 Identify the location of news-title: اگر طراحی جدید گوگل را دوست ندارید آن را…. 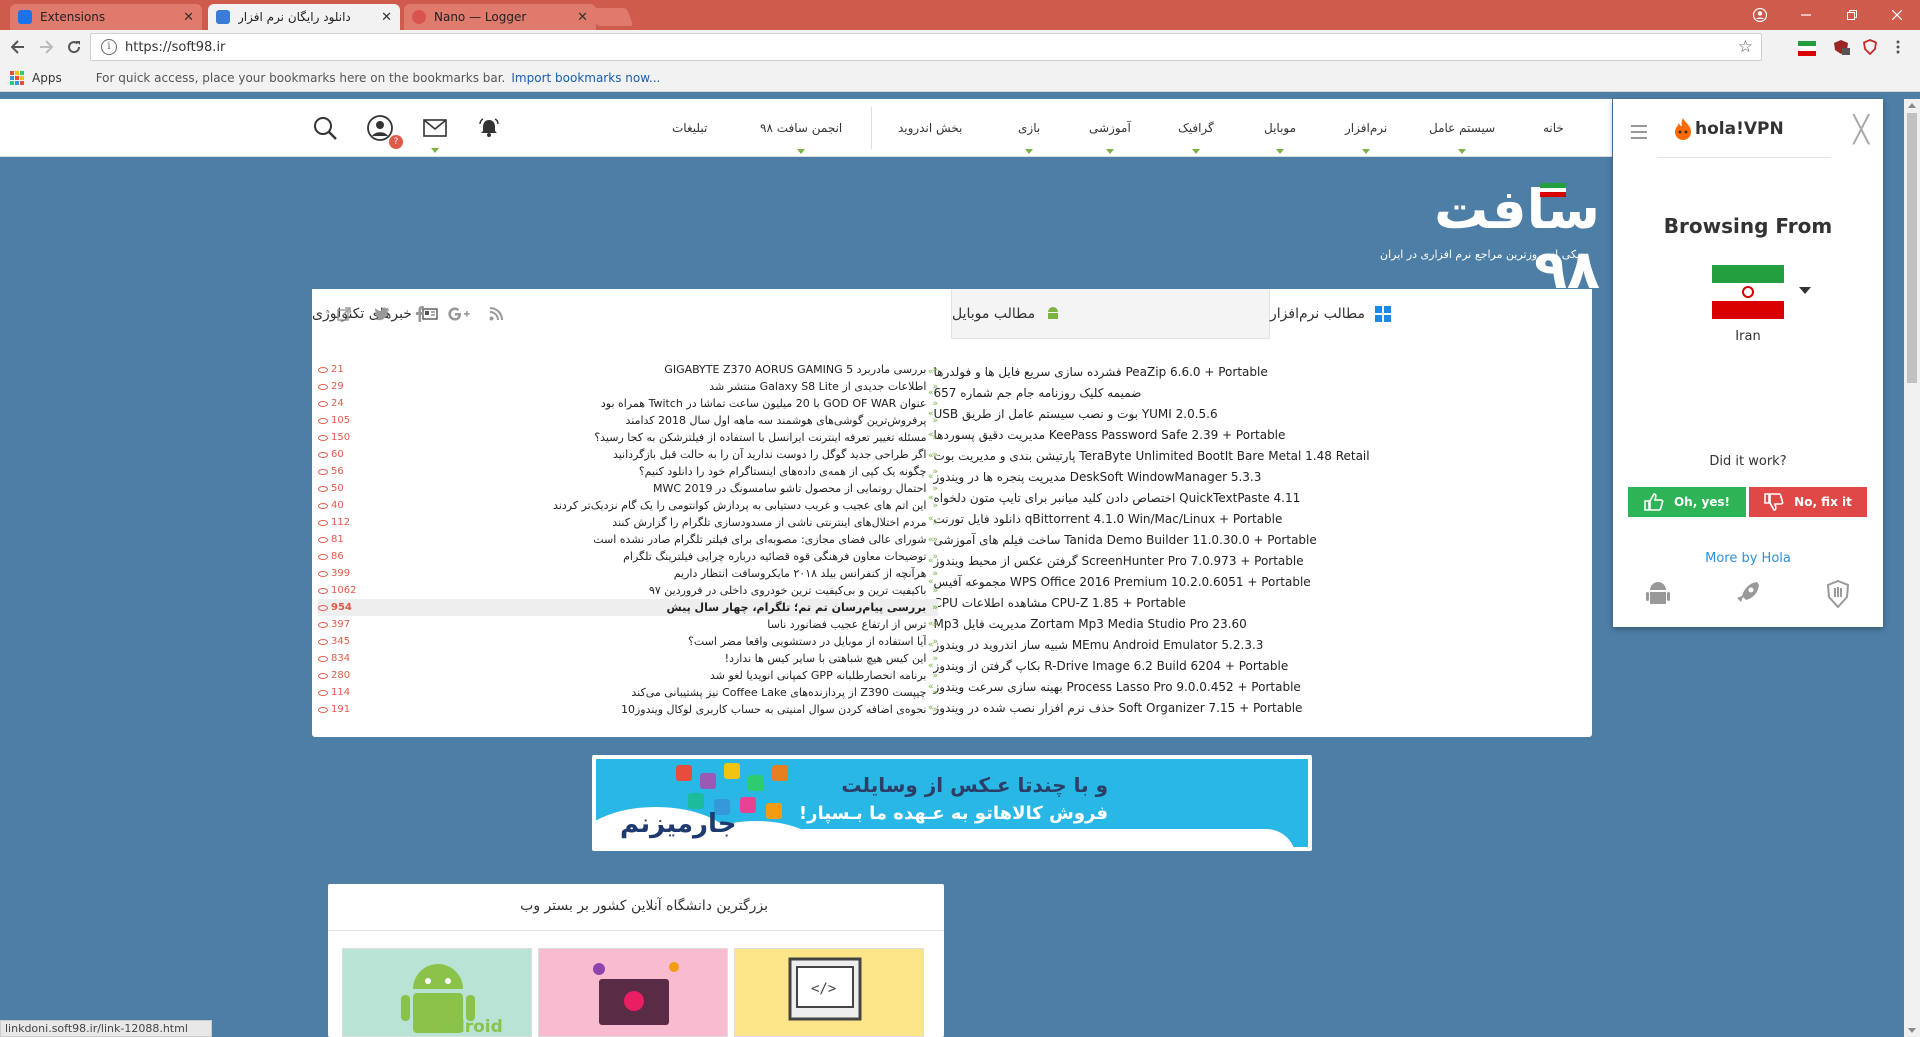
(648, 454).